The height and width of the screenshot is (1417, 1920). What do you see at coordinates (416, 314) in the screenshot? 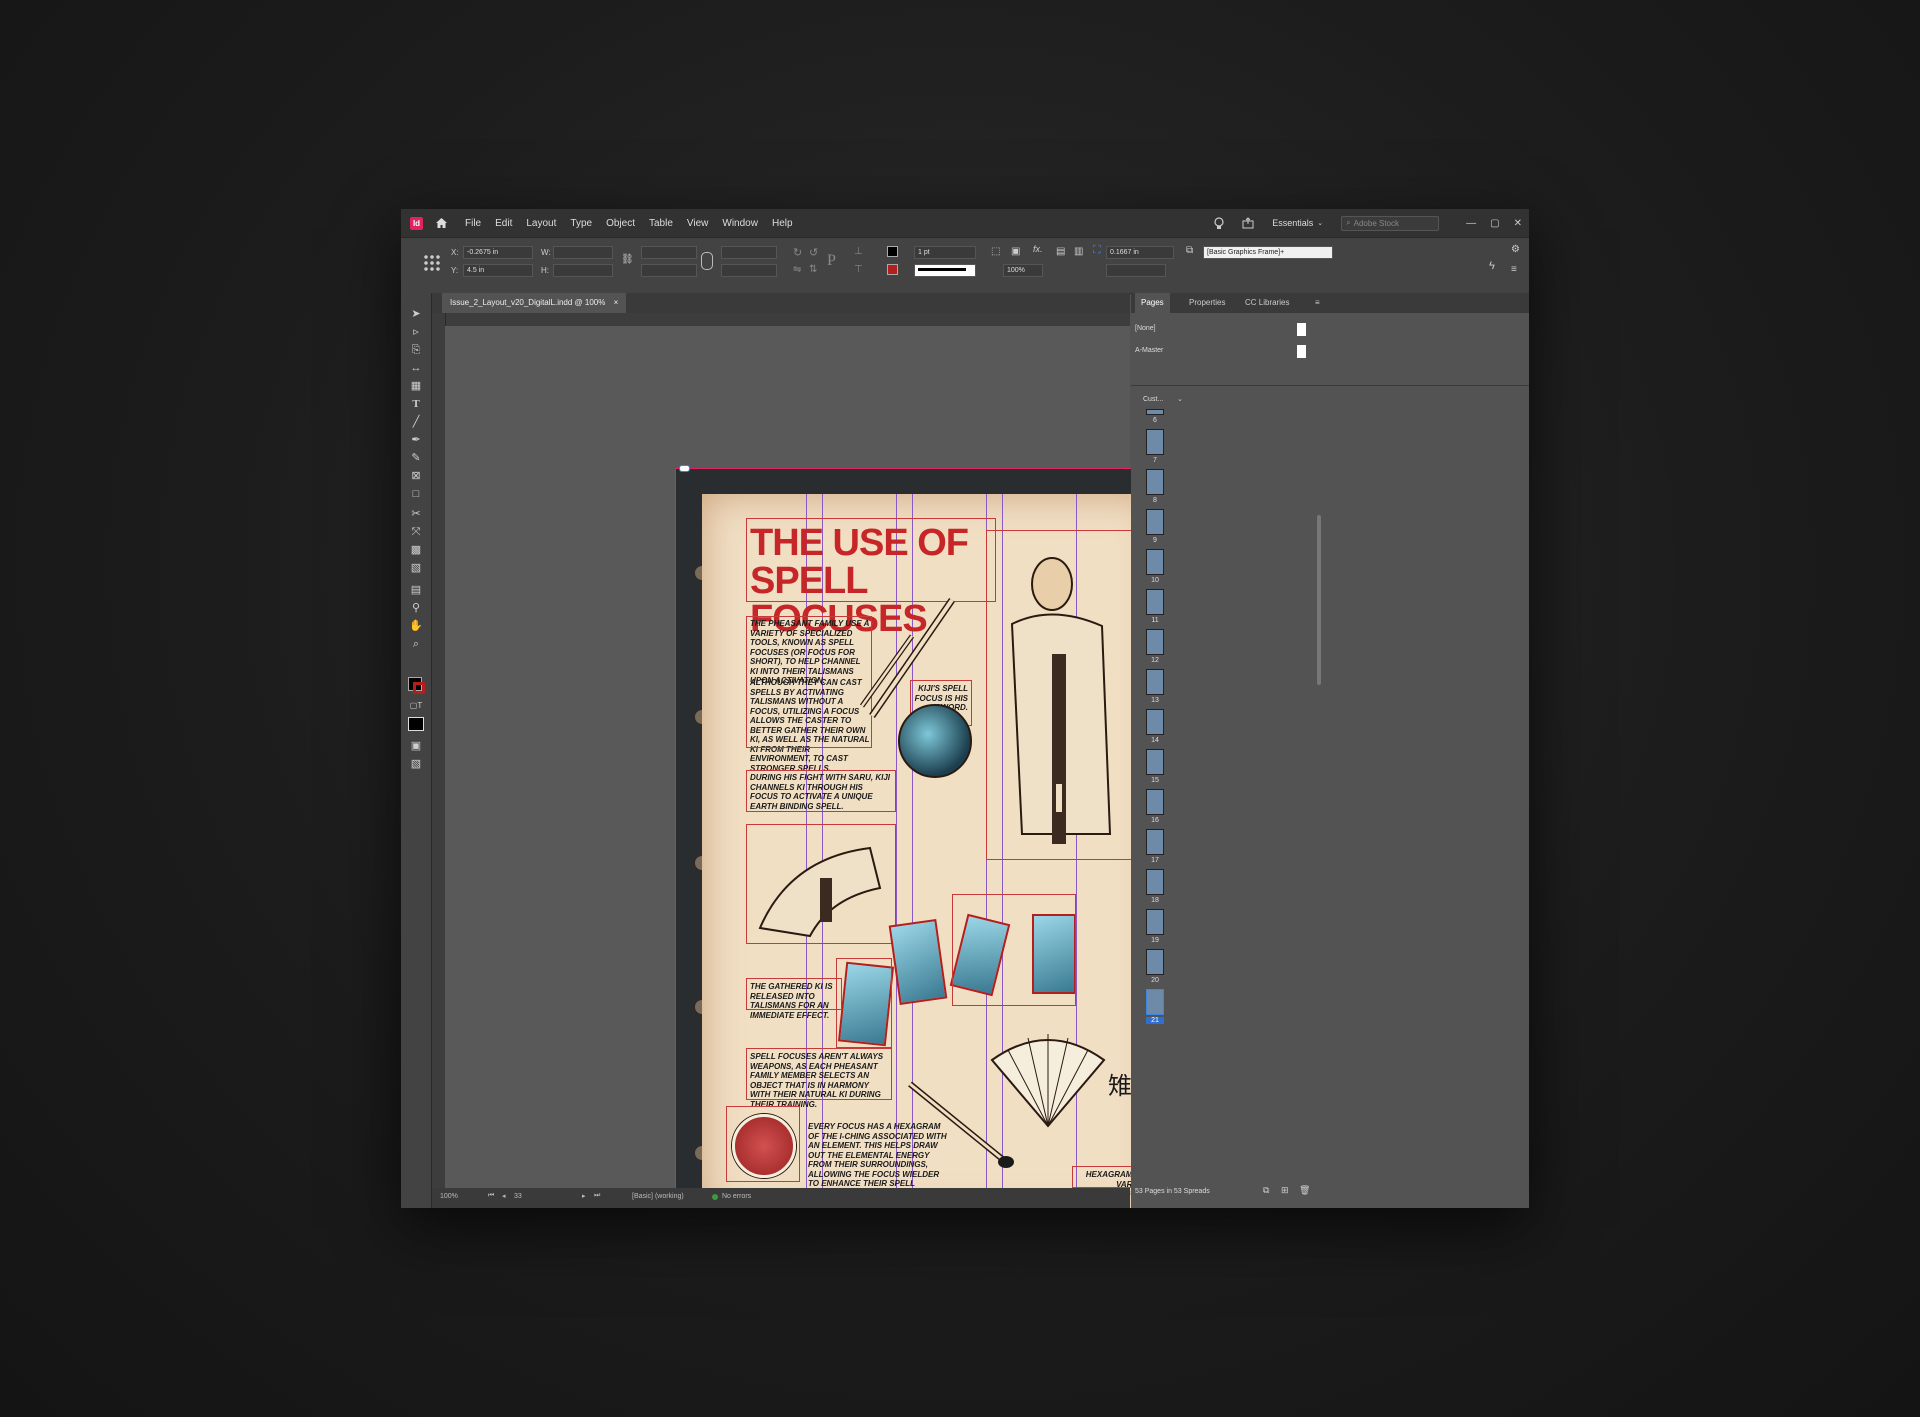
I see `selection-tool-icon: ➤` at bounding box center [416, 314].